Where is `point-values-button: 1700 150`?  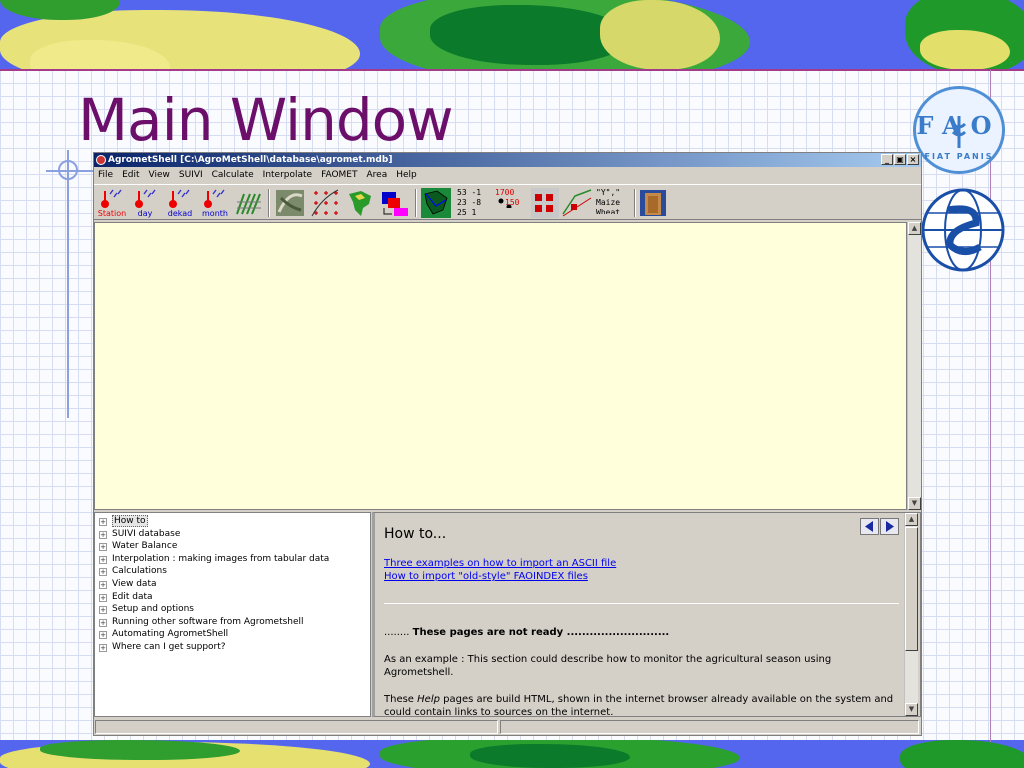
point-values-button: 1700 150 is located at coordinates (511, 203).